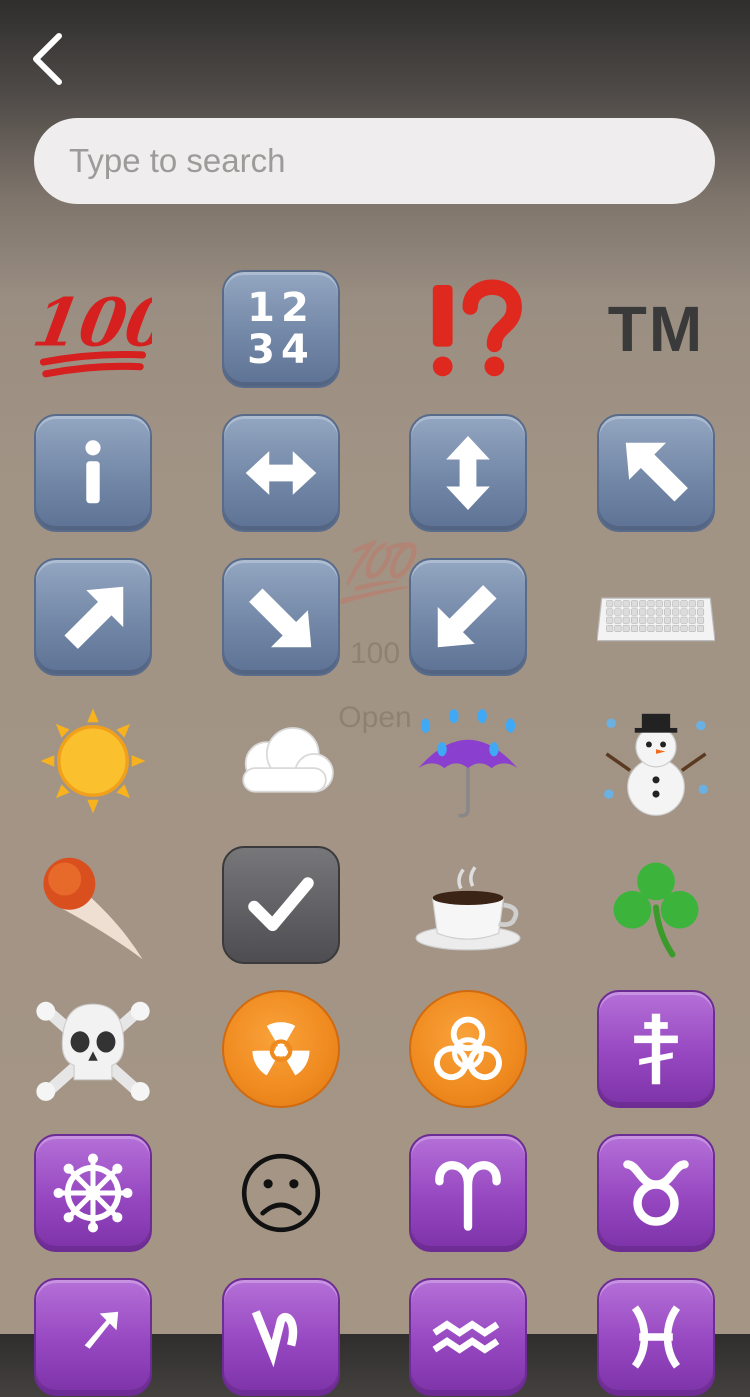 This screenshot has width=750, height=1397. I want to click on emoji-input-numbers: 12 34, so click(281, 329).